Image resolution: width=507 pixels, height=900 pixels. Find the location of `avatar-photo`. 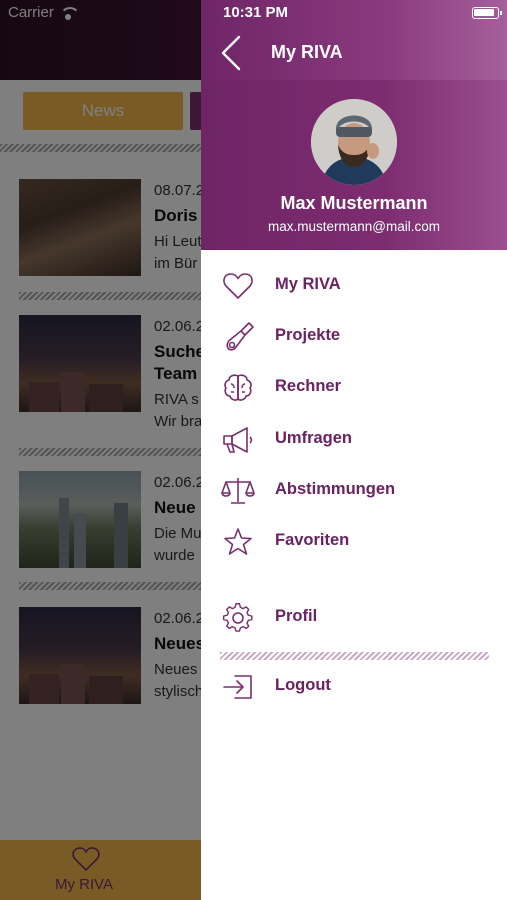

avatar-photo is located at coordinates (354, 142).